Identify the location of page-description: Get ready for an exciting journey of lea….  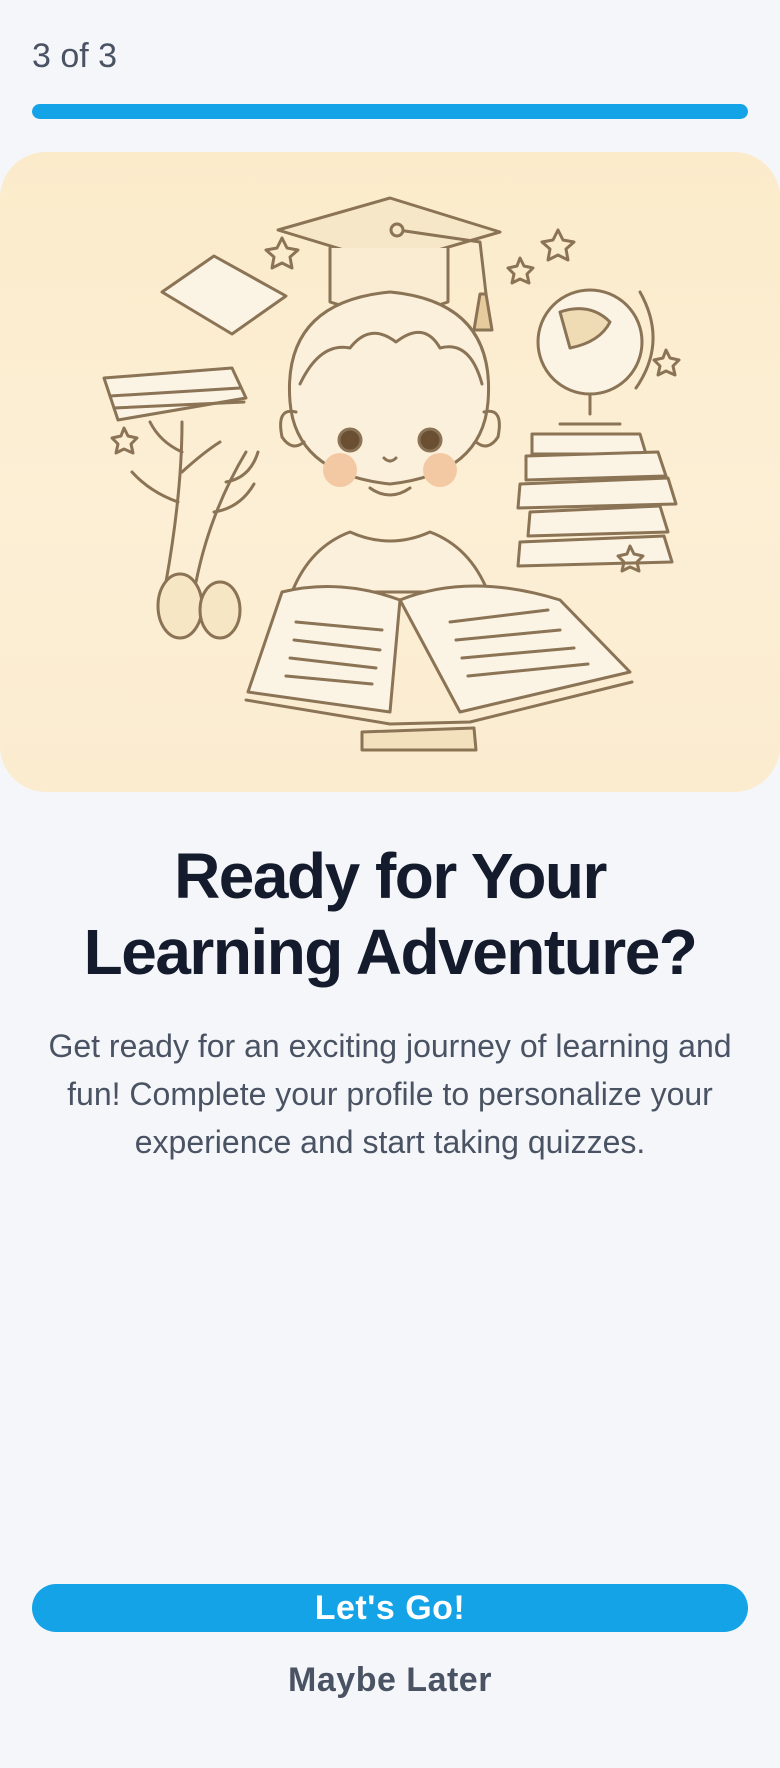
(390, 1094).